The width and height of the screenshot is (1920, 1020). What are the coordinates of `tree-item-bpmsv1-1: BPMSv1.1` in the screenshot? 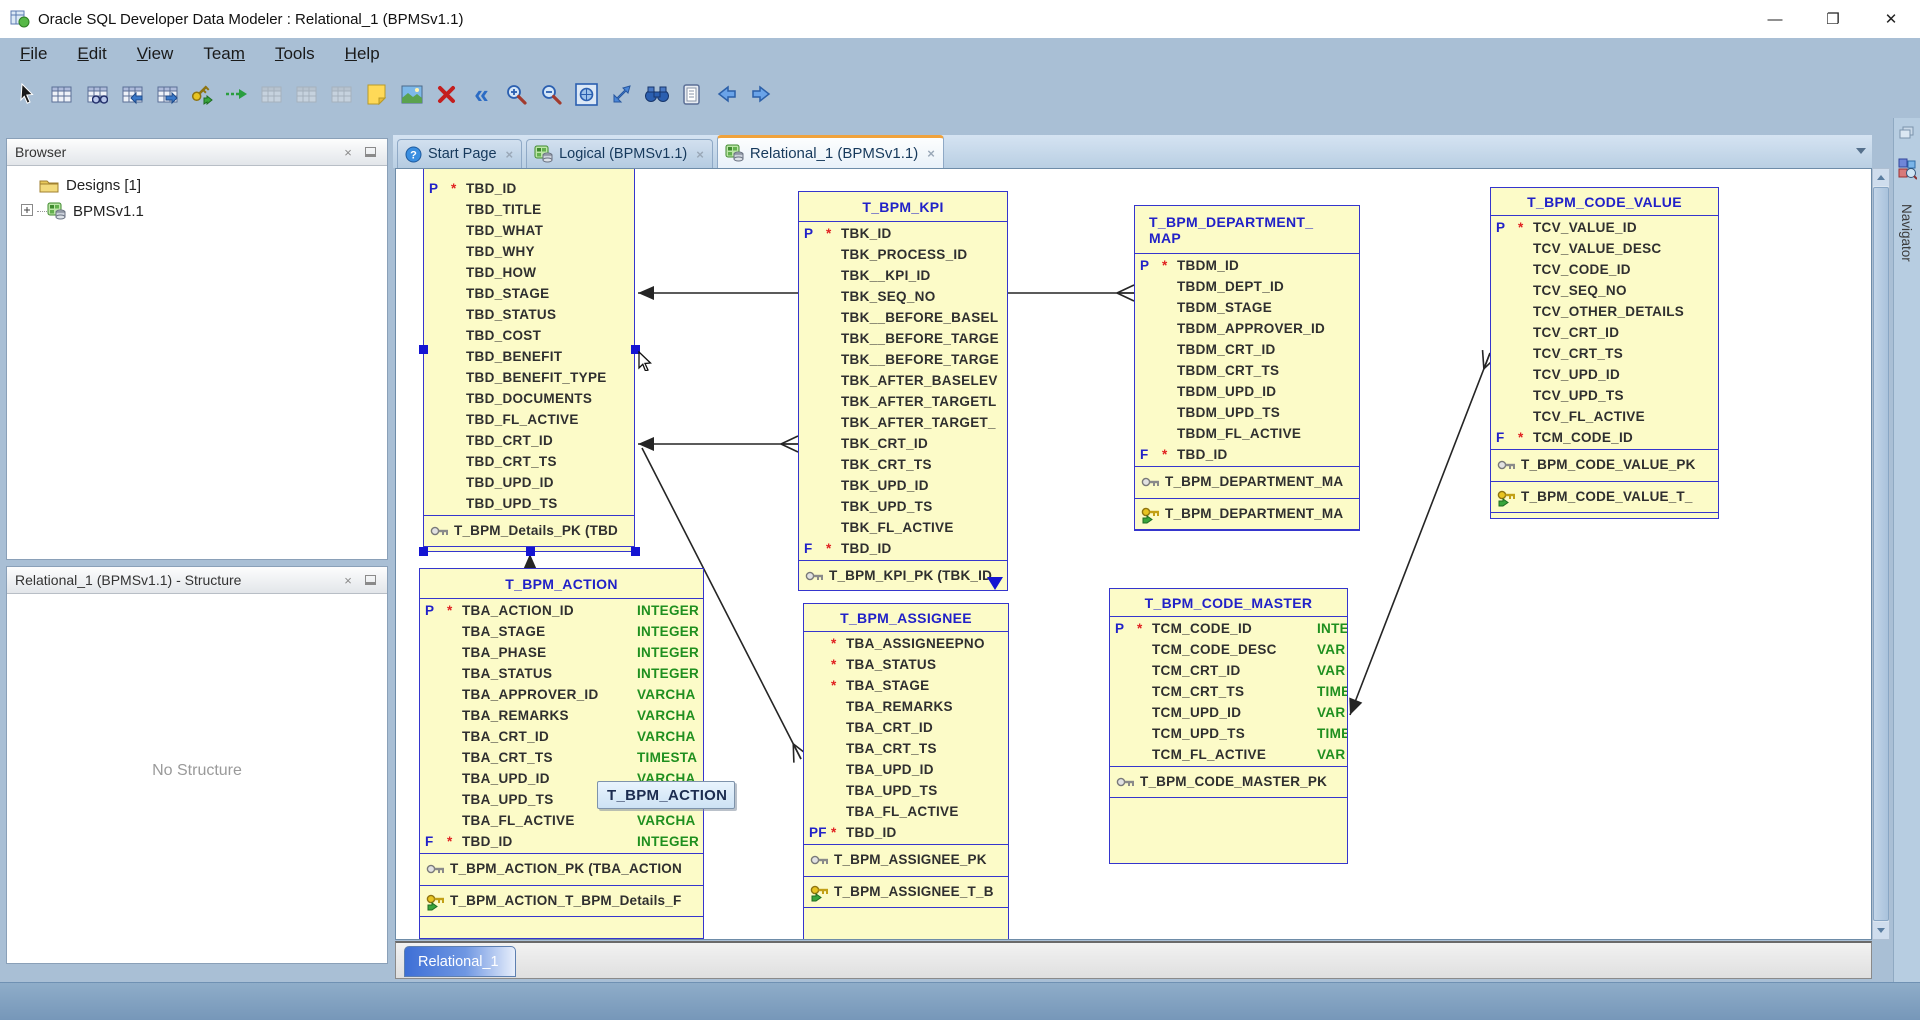 It's located at (200, 211).